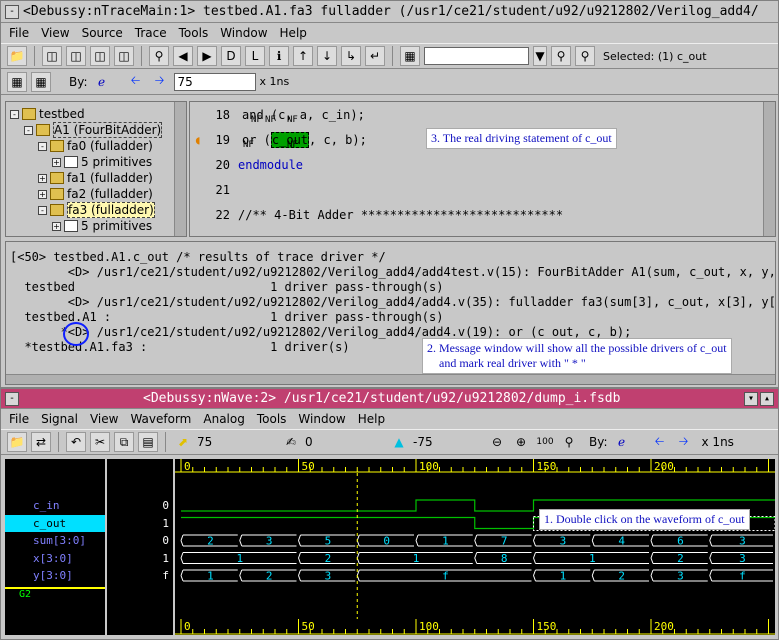 Image resolution: width=779 pixels, height=640 pixels. Describe the element at coordinates (148, 442) in the screenshot. I see `paste-icon: ▤` at that location.